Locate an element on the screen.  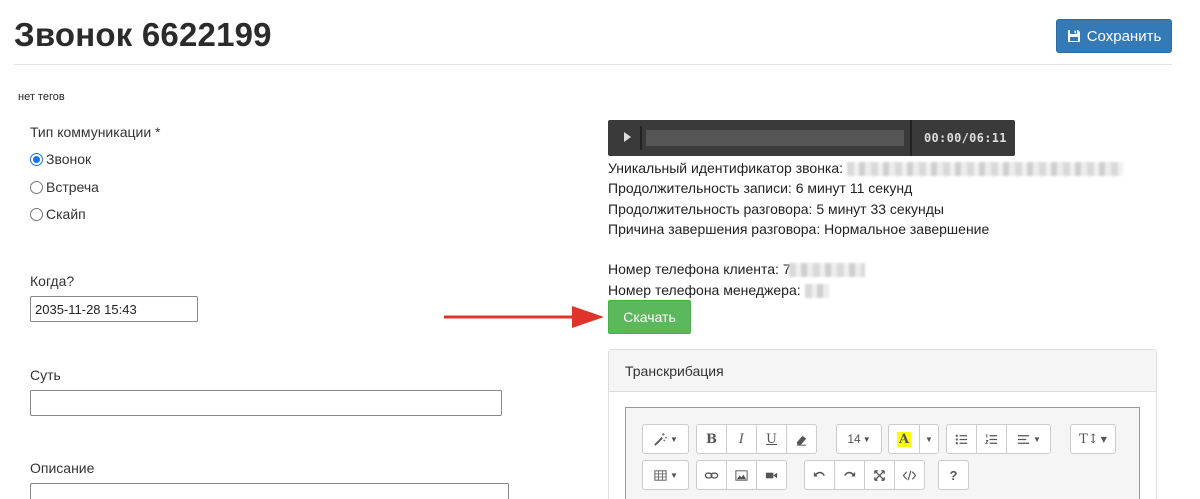
when-label: Когда? is located at coordinates (52, 281).